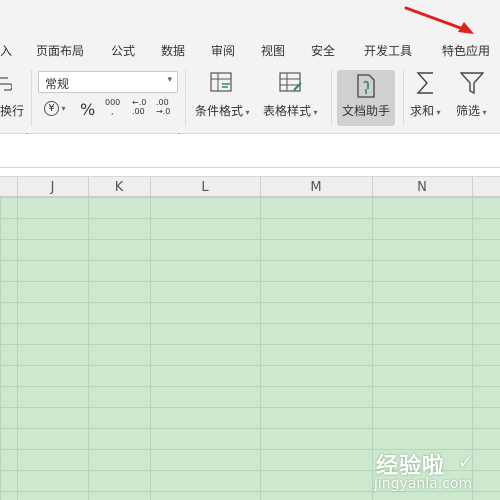 This screenshot has height=500, width=500. What do you see at coordinates (472, 85) in the screenshot?
I see `filter-icon` at bounding box center [472, 85].